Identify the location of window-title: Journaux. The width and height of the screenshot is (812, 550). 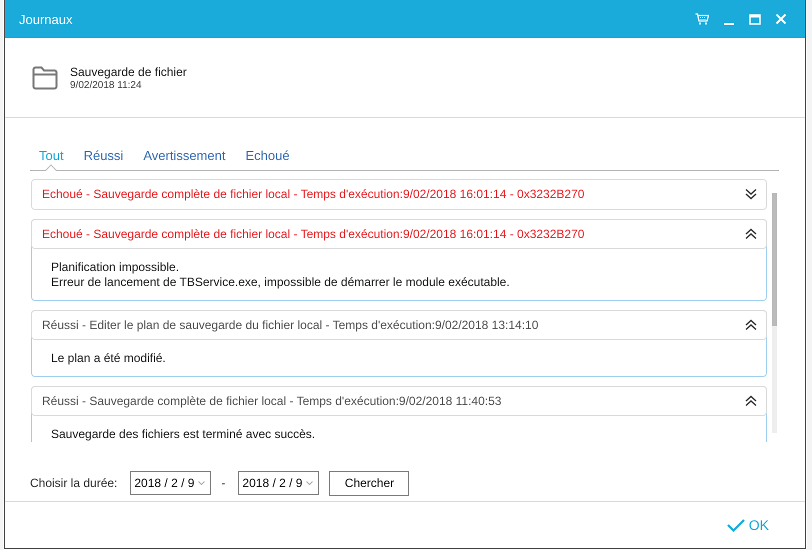
(45, 19).